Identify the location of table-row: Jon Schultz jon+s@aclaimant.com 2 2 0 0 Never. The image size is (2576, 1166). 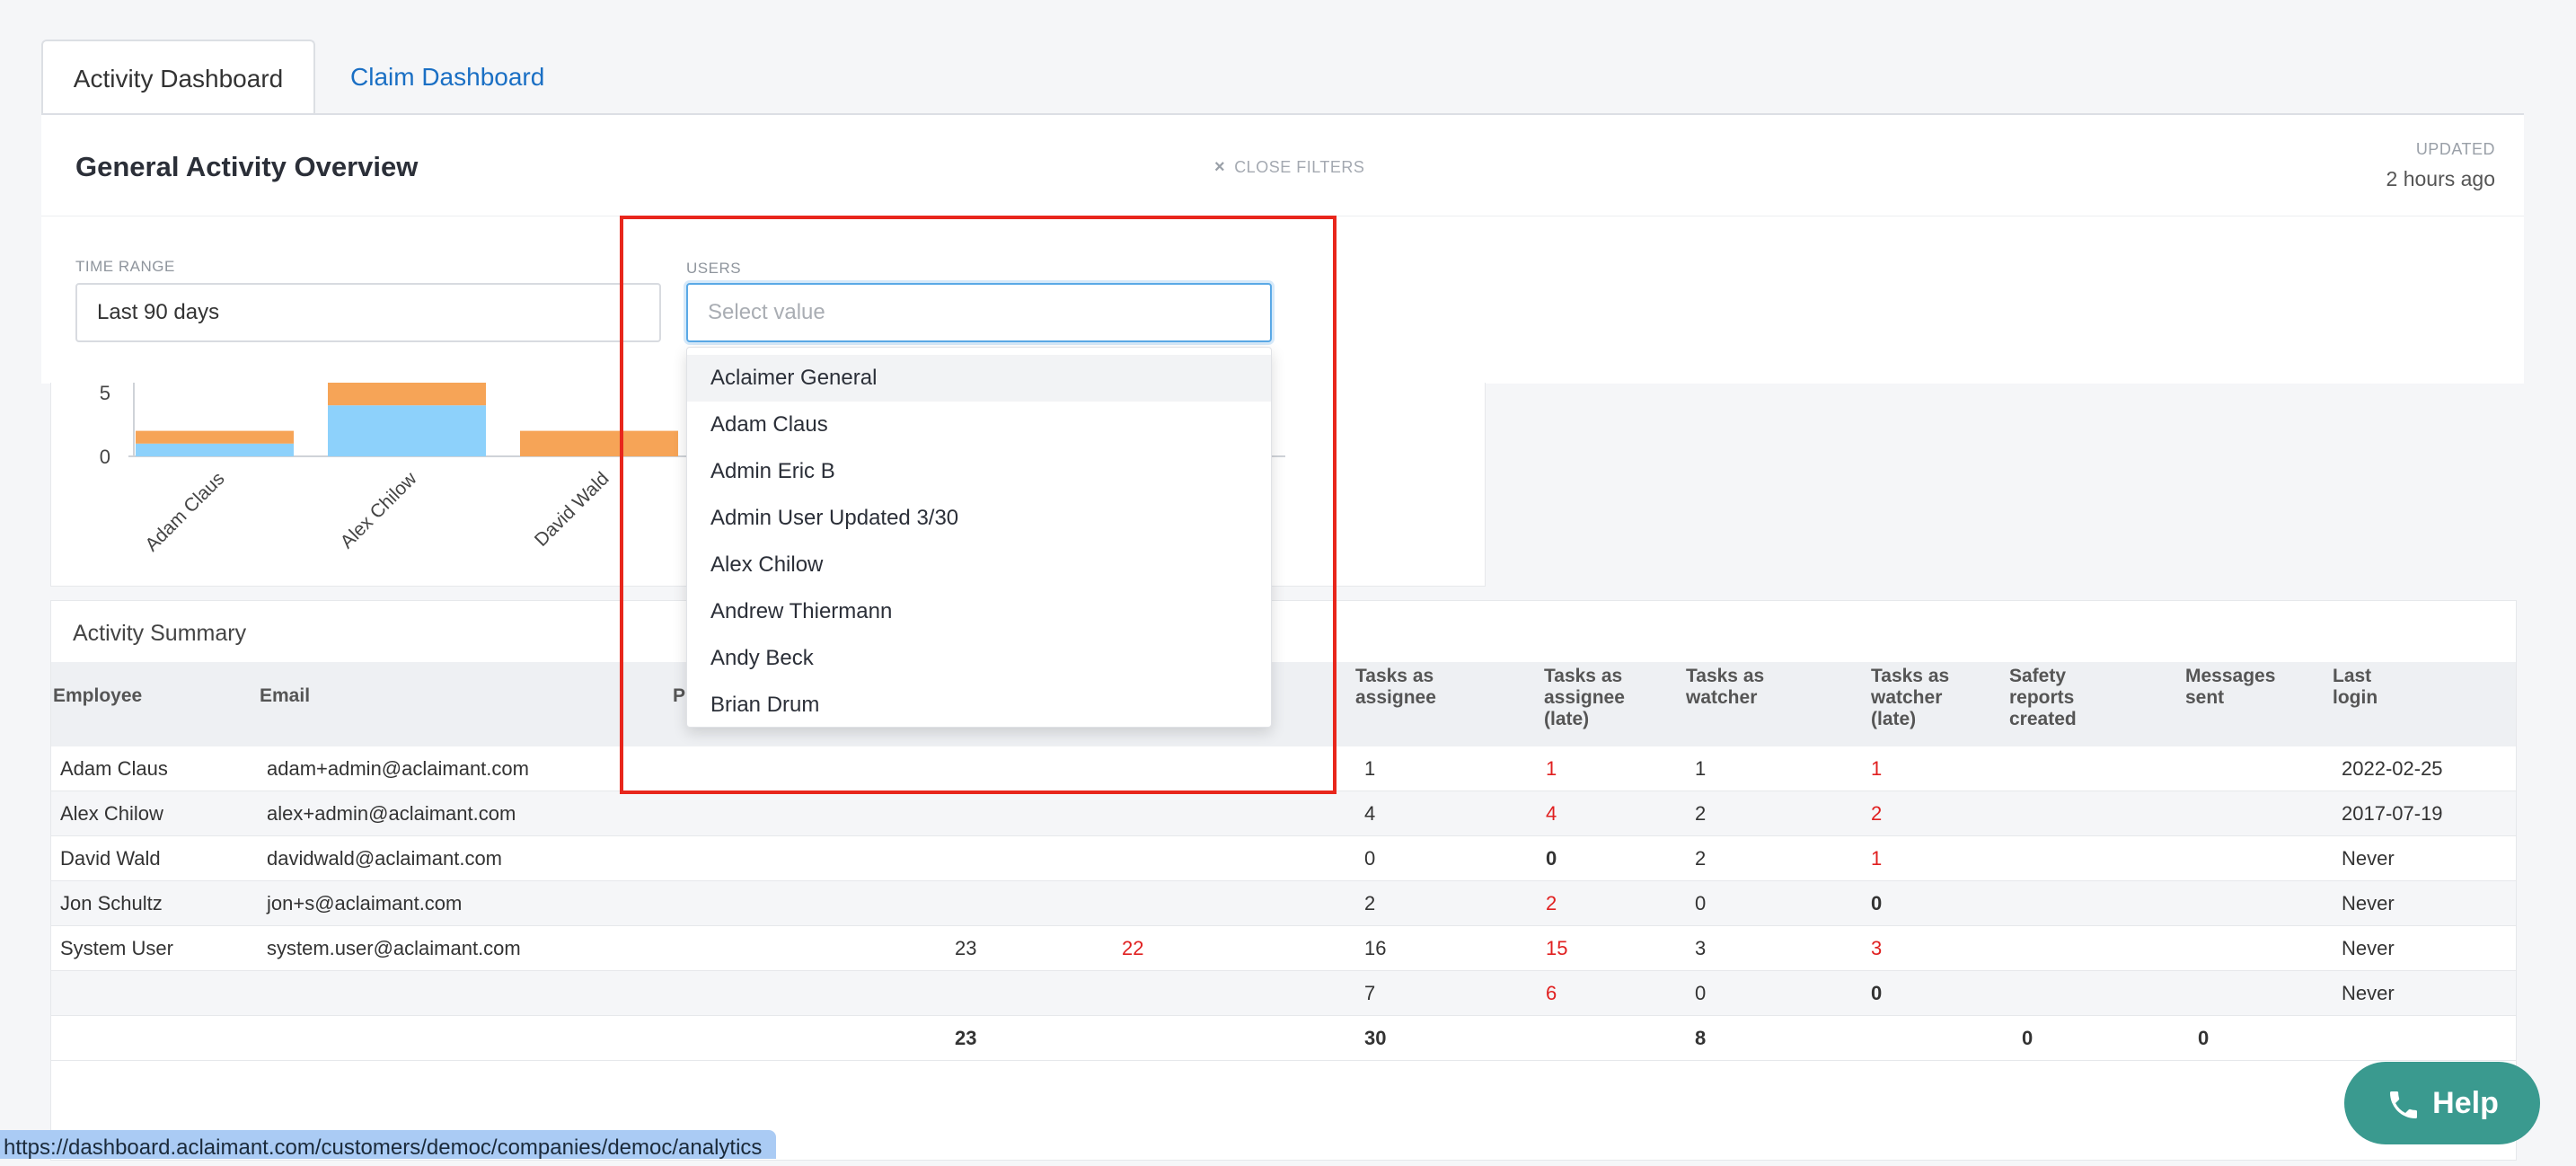
(1283, 903).